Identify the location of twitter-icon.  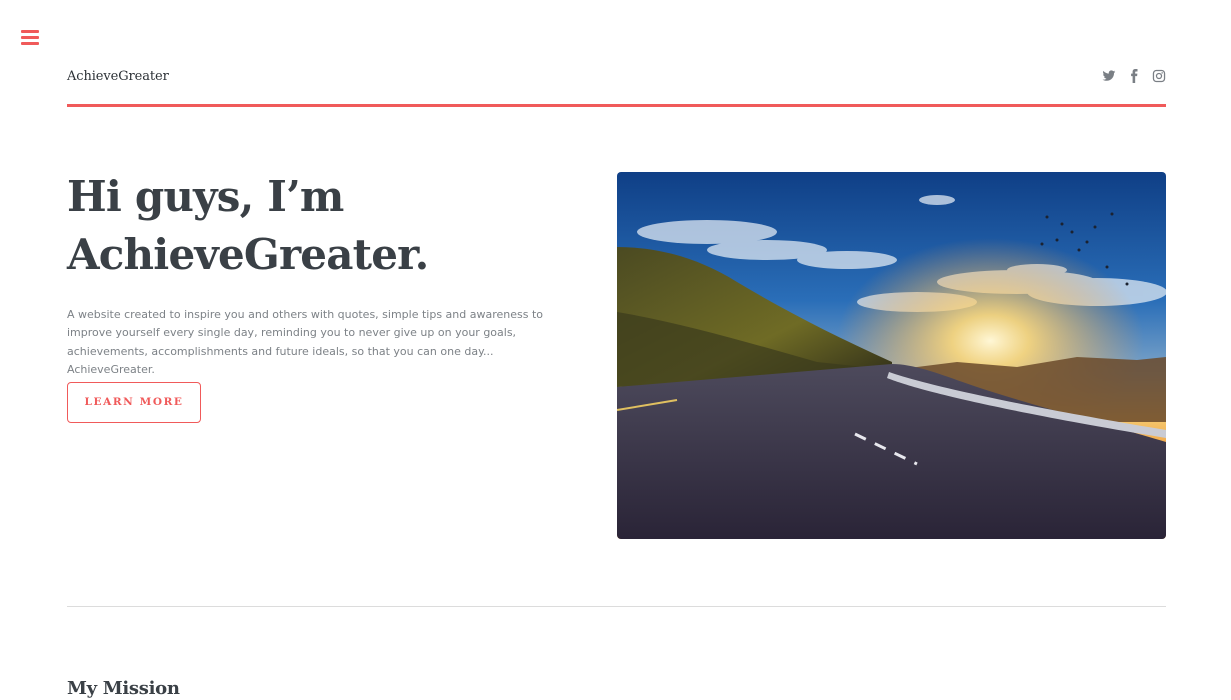
(1109, 75).